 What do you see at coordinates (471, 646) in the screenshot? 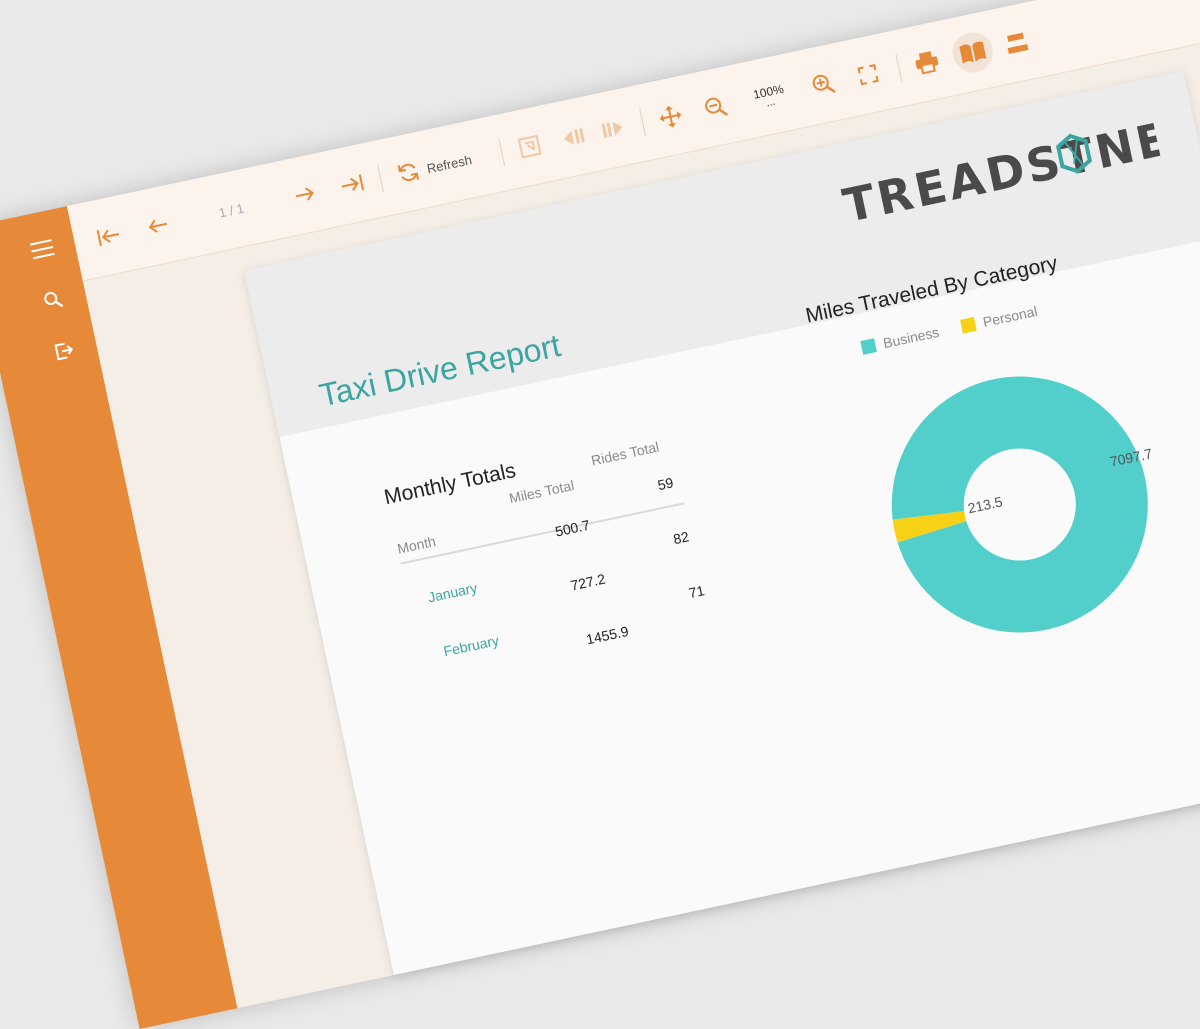
I see `table-cell-month: February` at bounding box center [471, 646].